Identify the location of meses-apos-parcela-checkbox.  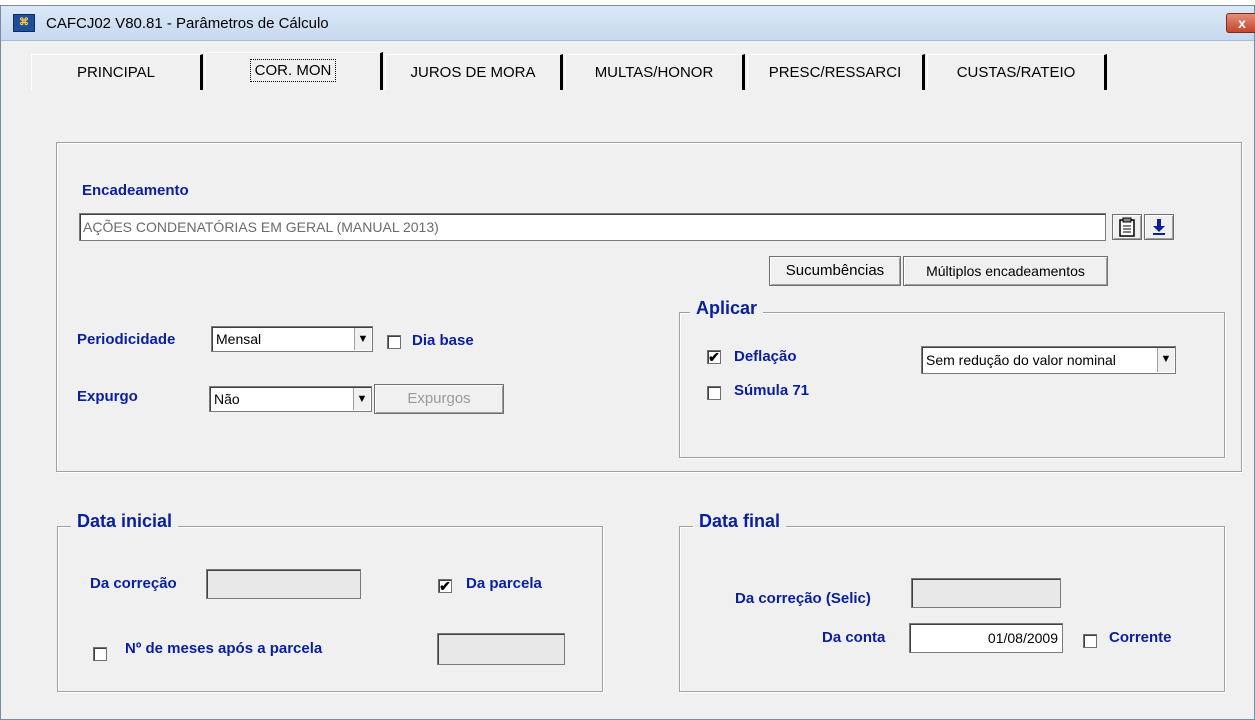
(100, 654).